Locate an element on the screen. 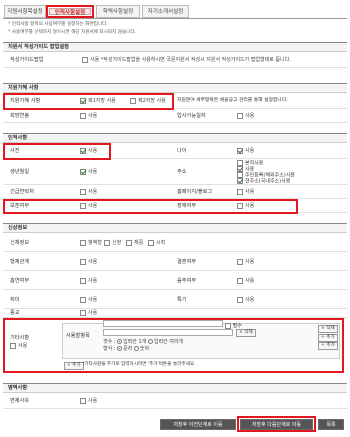  hobby-checkbox is located at coordinates (83, 299).